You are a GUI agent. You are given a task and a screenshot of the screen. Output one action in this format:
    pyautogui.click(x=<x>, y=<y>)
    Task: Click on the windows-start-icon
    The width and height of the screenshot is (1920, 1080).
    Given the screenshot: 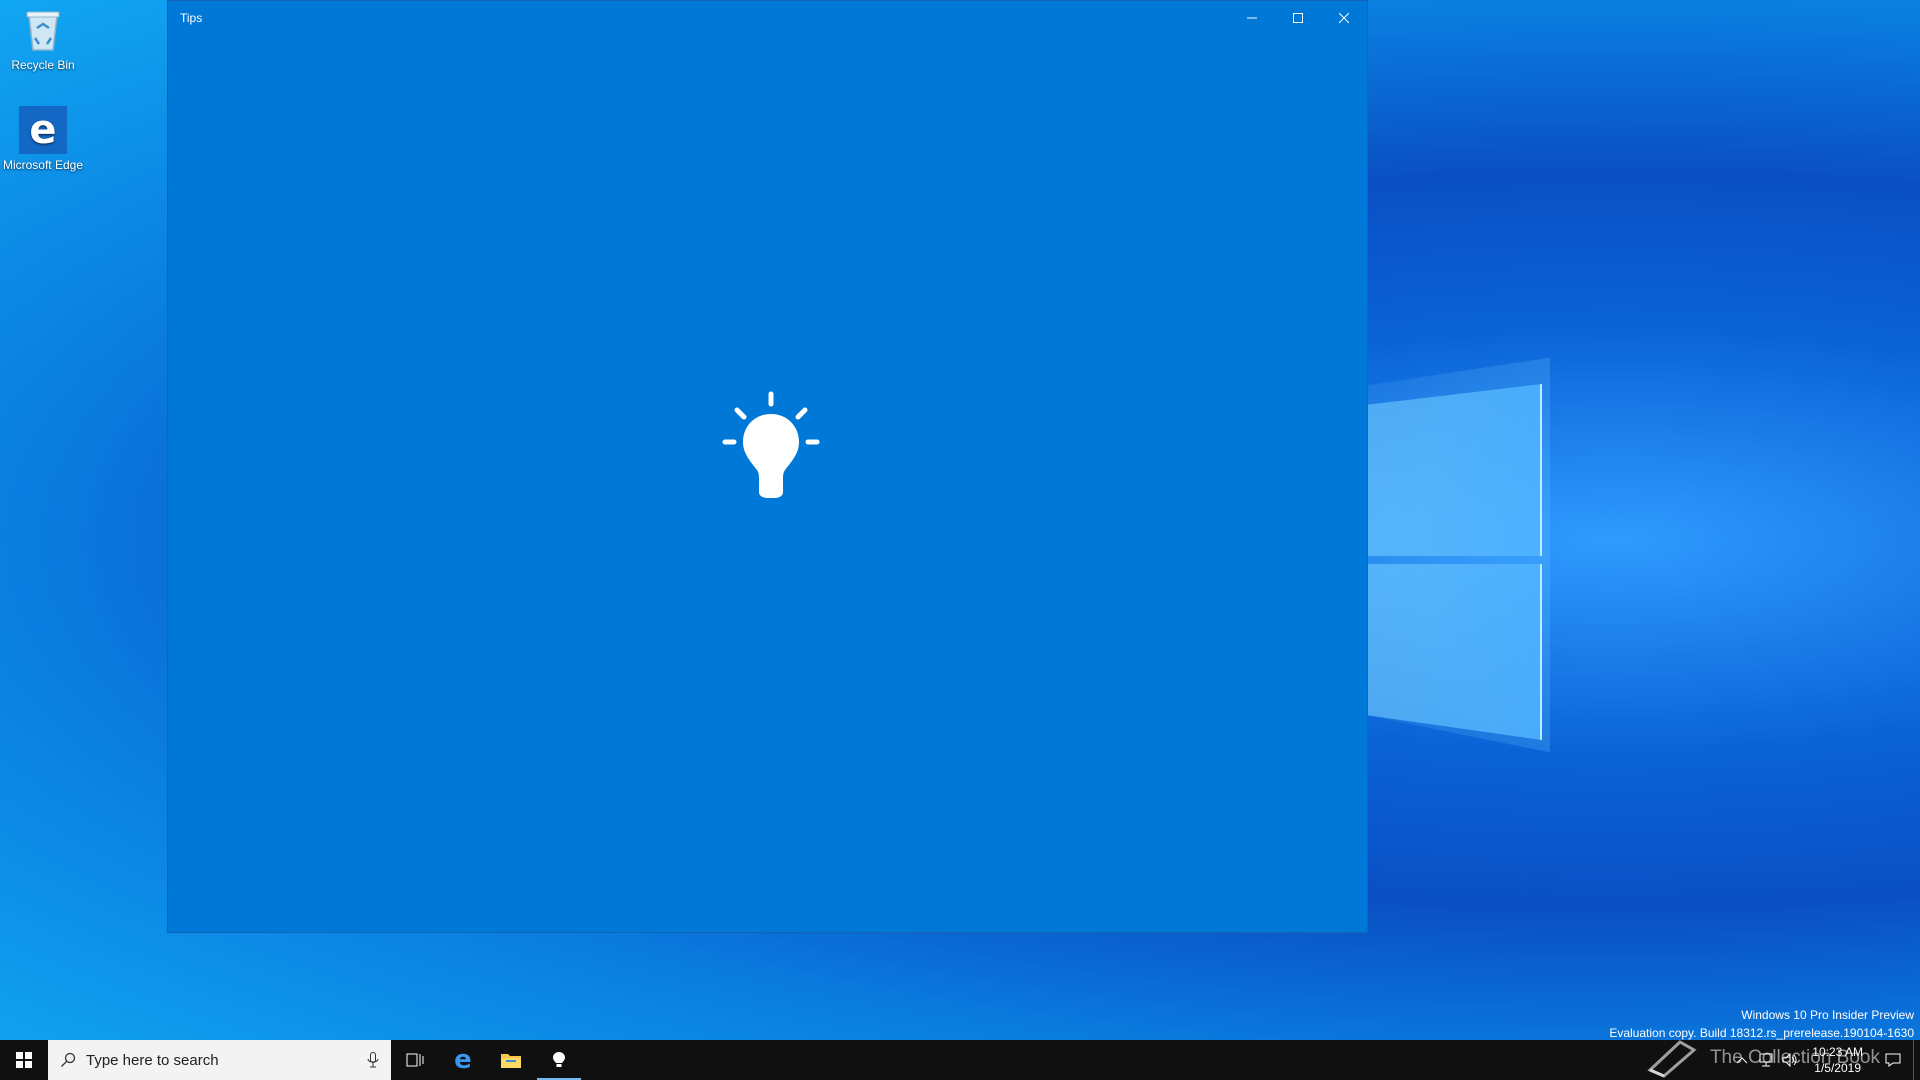 What is the action you would take?
    pyautogui.click(x=24, y=1060)
    